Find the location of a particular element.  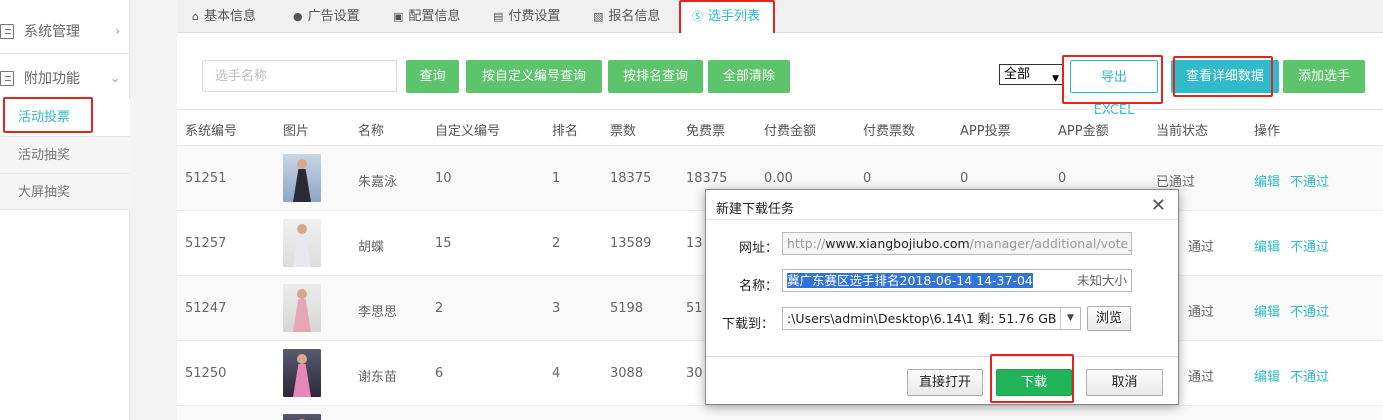

column-header: 排名 is located at coordinates (565, 131).